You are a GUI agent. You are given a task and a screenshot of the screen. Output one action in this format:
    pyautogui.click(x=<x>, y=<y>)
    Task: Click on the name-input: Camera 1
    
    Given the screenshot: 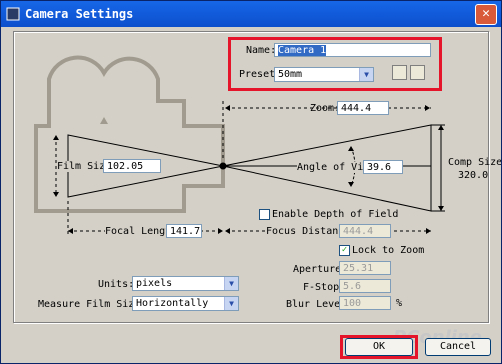 What is the action you would take?
    pyautogui.click(x=352, y=50)
    